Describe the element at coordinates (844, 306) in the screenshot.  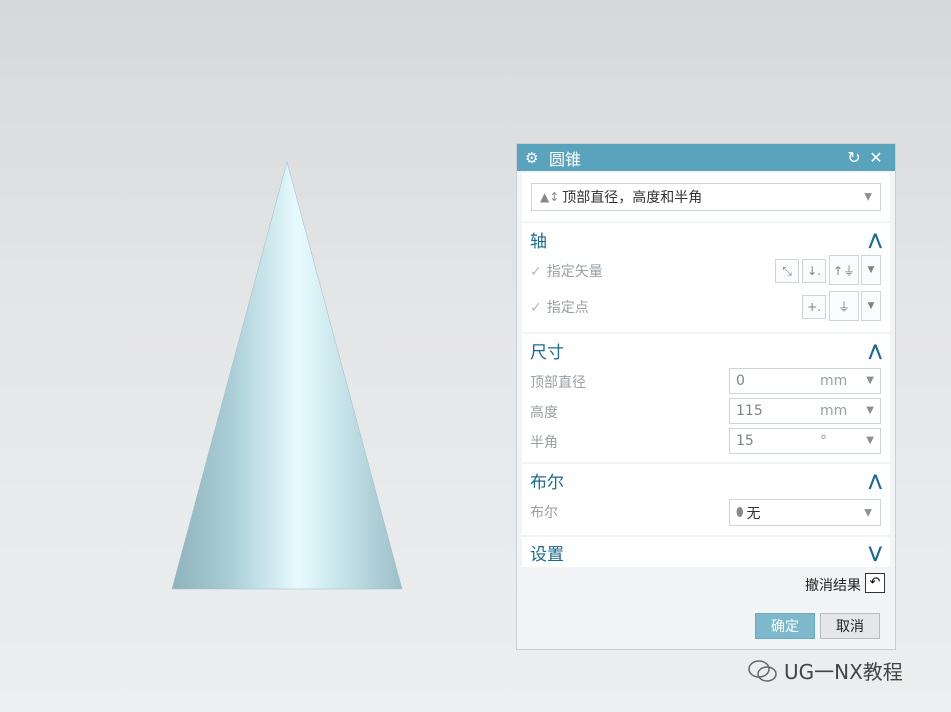
I see `point-type-icon: ⏚` at that location.